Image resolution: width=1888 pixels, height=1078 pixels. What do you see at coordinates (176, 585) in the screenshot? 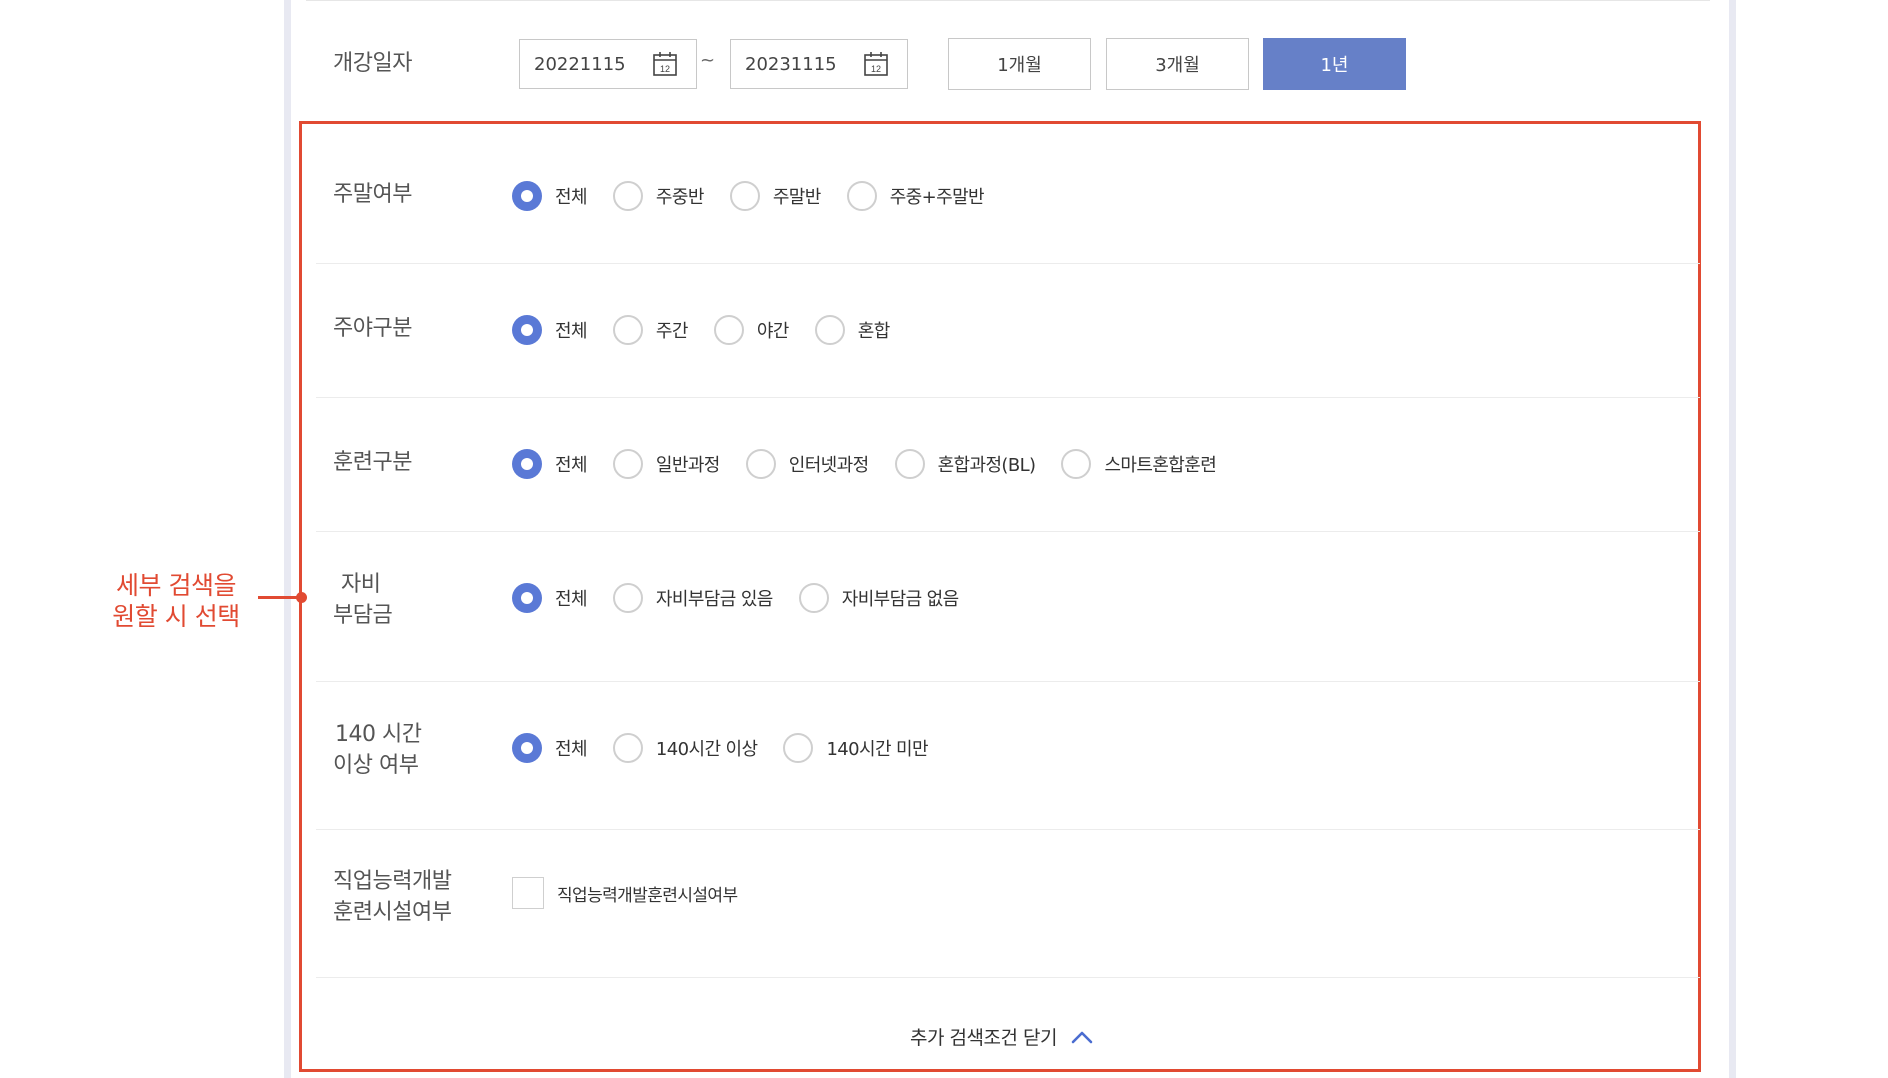
I see `annotation-line1: 세부 검색을` at bounding box center [176, 585].